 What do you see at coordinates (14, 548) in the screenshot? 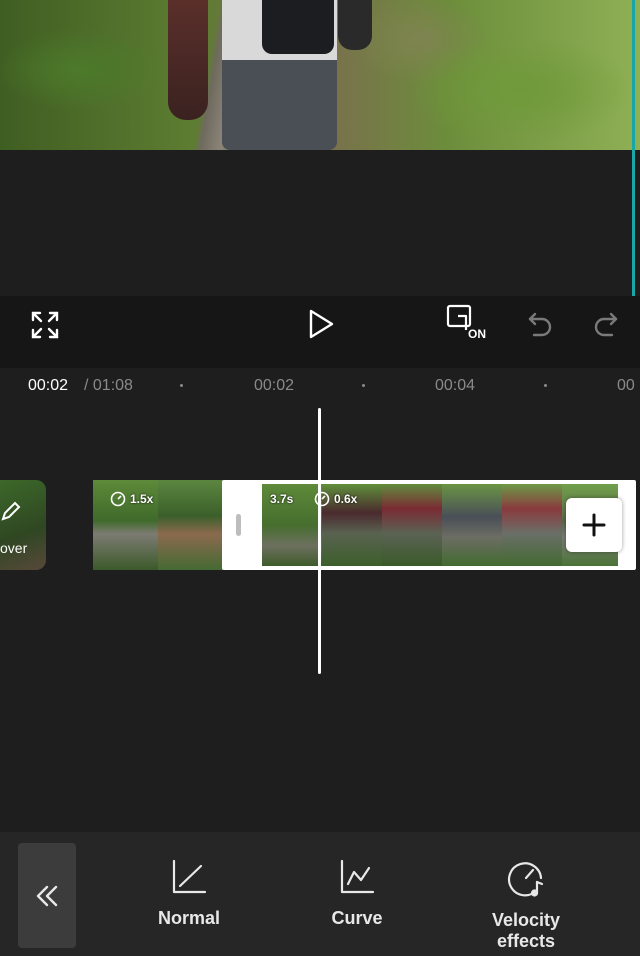
I see `cover-label: over` at bounding box center [14, 548].